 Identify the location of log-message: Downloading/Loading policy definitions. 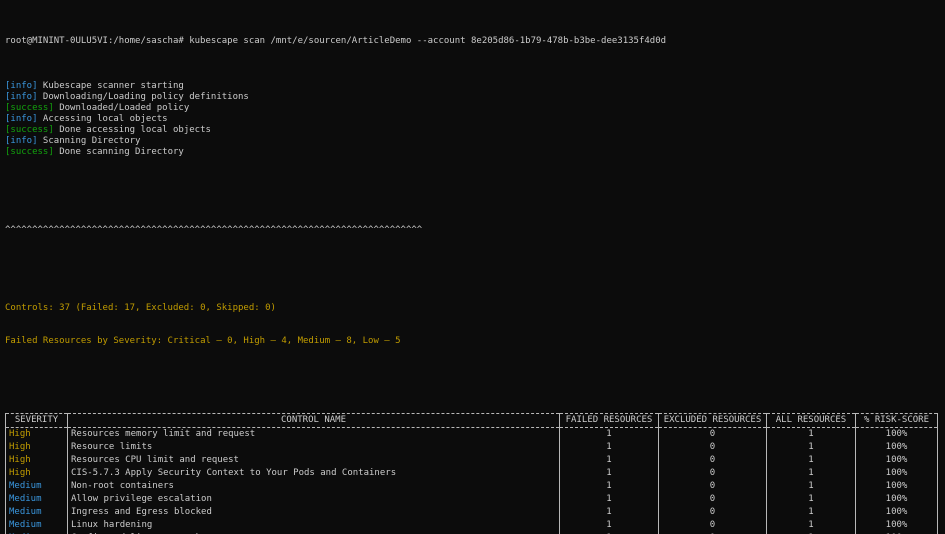
(143, 96).